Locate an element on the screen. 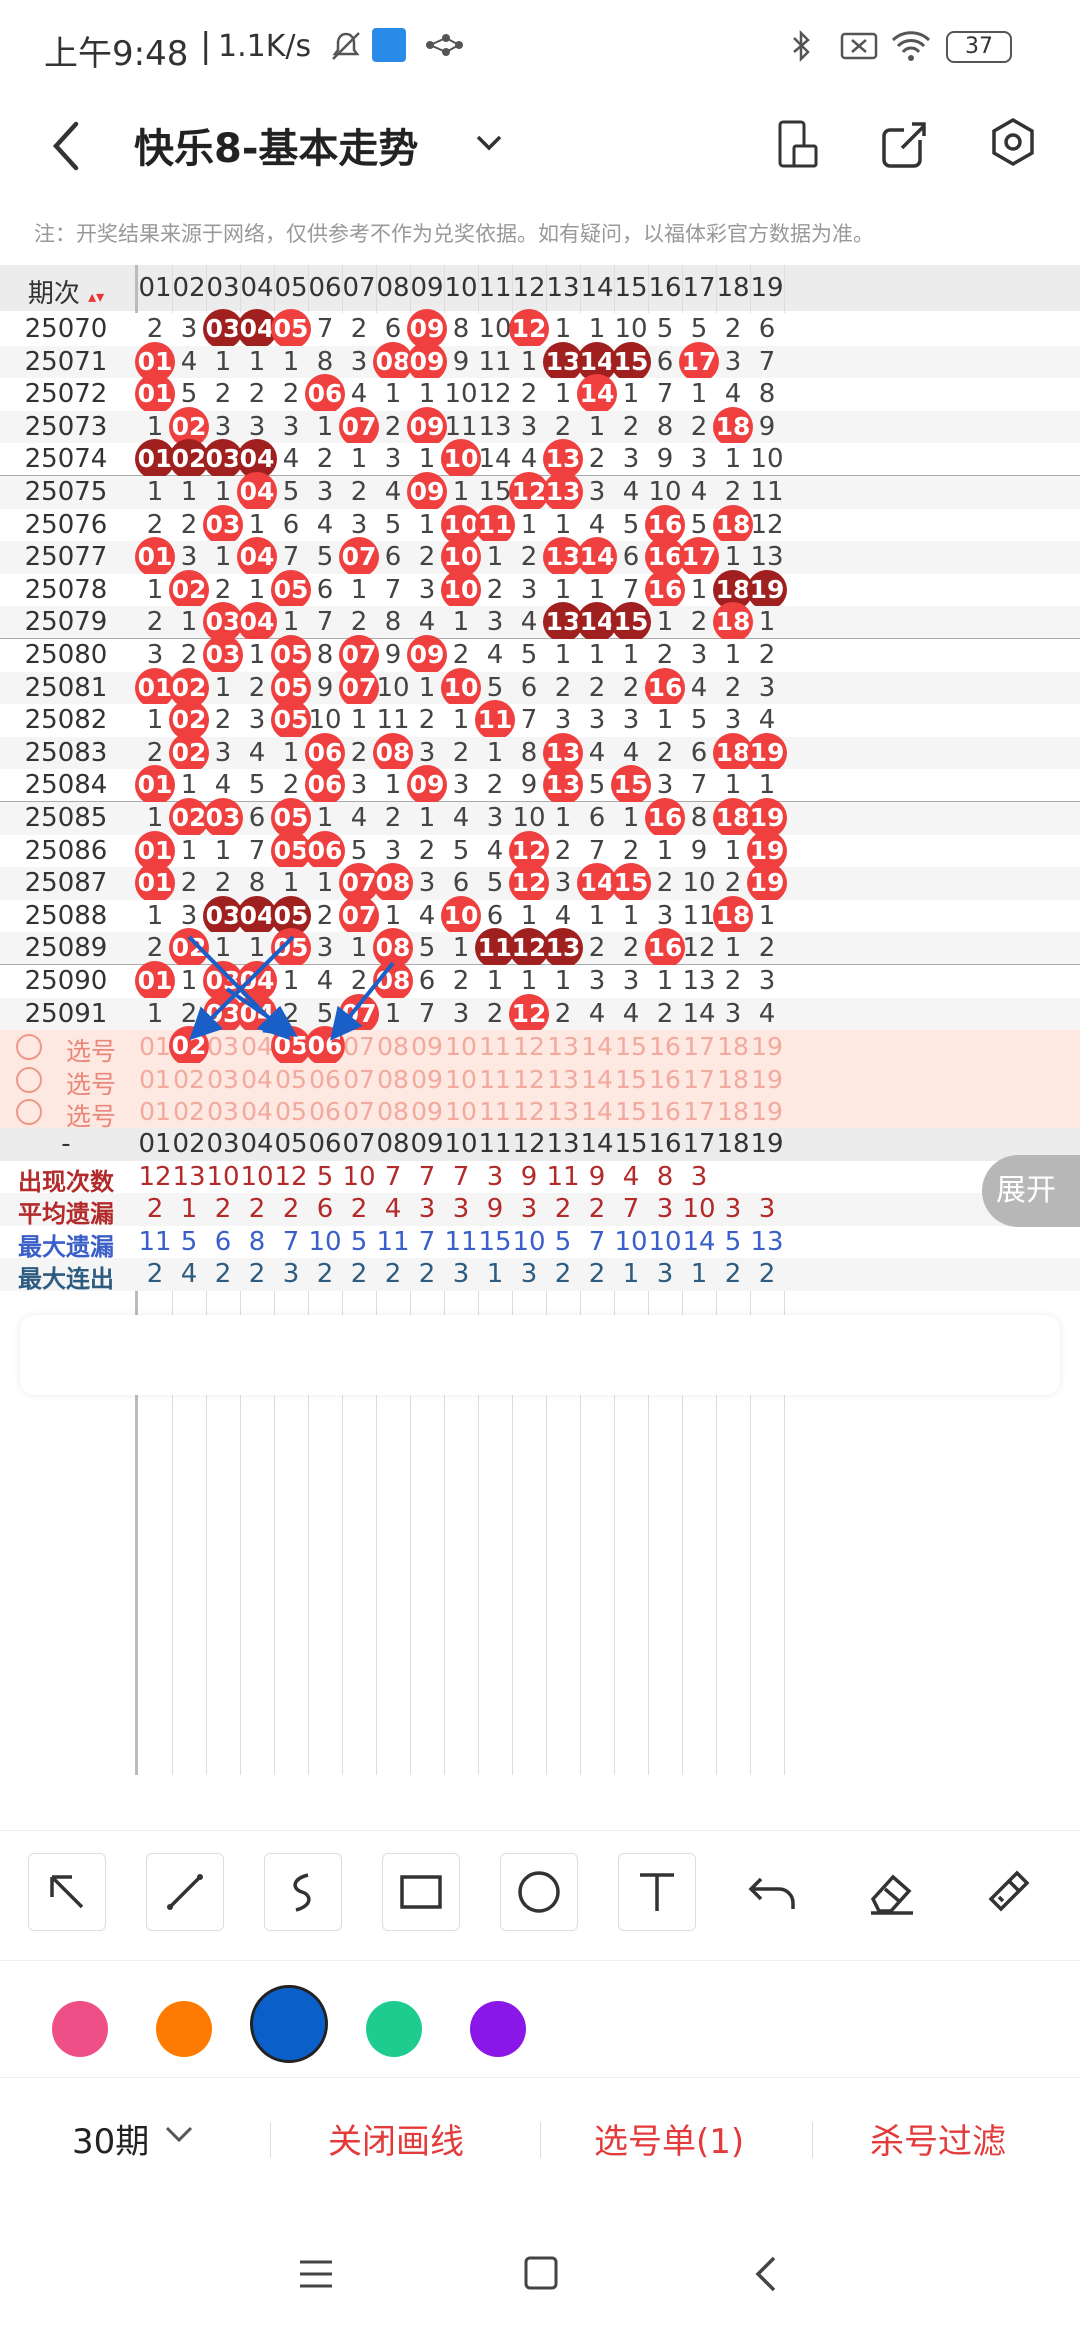 Image resolution: width=1080 pixels, height=2340 pixels. bottom-action-bar: 30期 关闭画线 选号单(1) 杀号过滤 is located at coordinates (540, 2140).